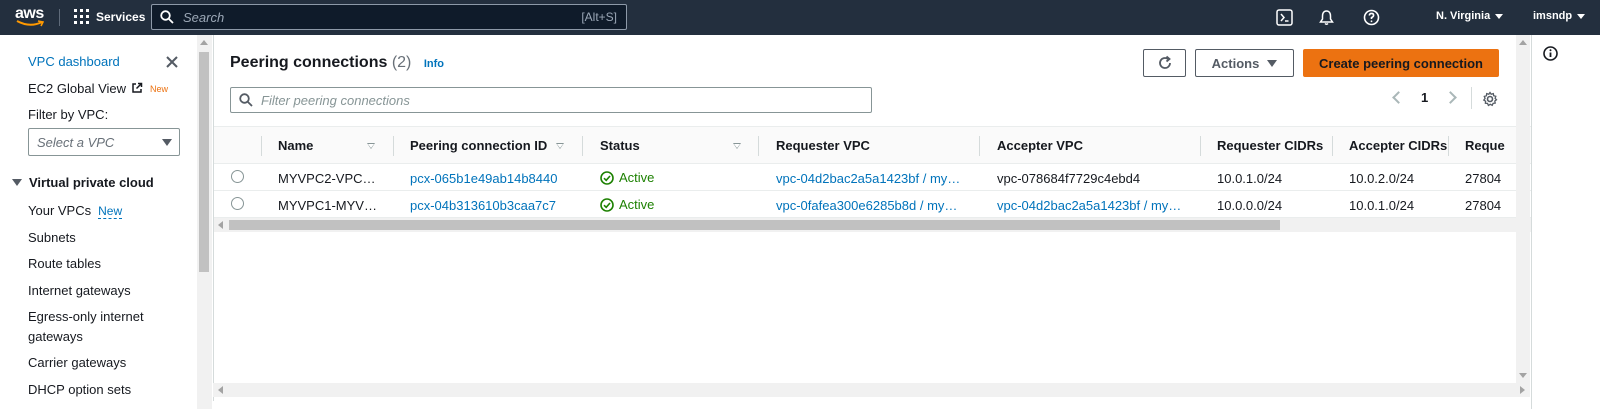 This screenshot has width=1600, height=409. What do you see at coordinates (1326, 17) in the screenshot?
I see `bell-icon` at bounding box center [1326, 17].